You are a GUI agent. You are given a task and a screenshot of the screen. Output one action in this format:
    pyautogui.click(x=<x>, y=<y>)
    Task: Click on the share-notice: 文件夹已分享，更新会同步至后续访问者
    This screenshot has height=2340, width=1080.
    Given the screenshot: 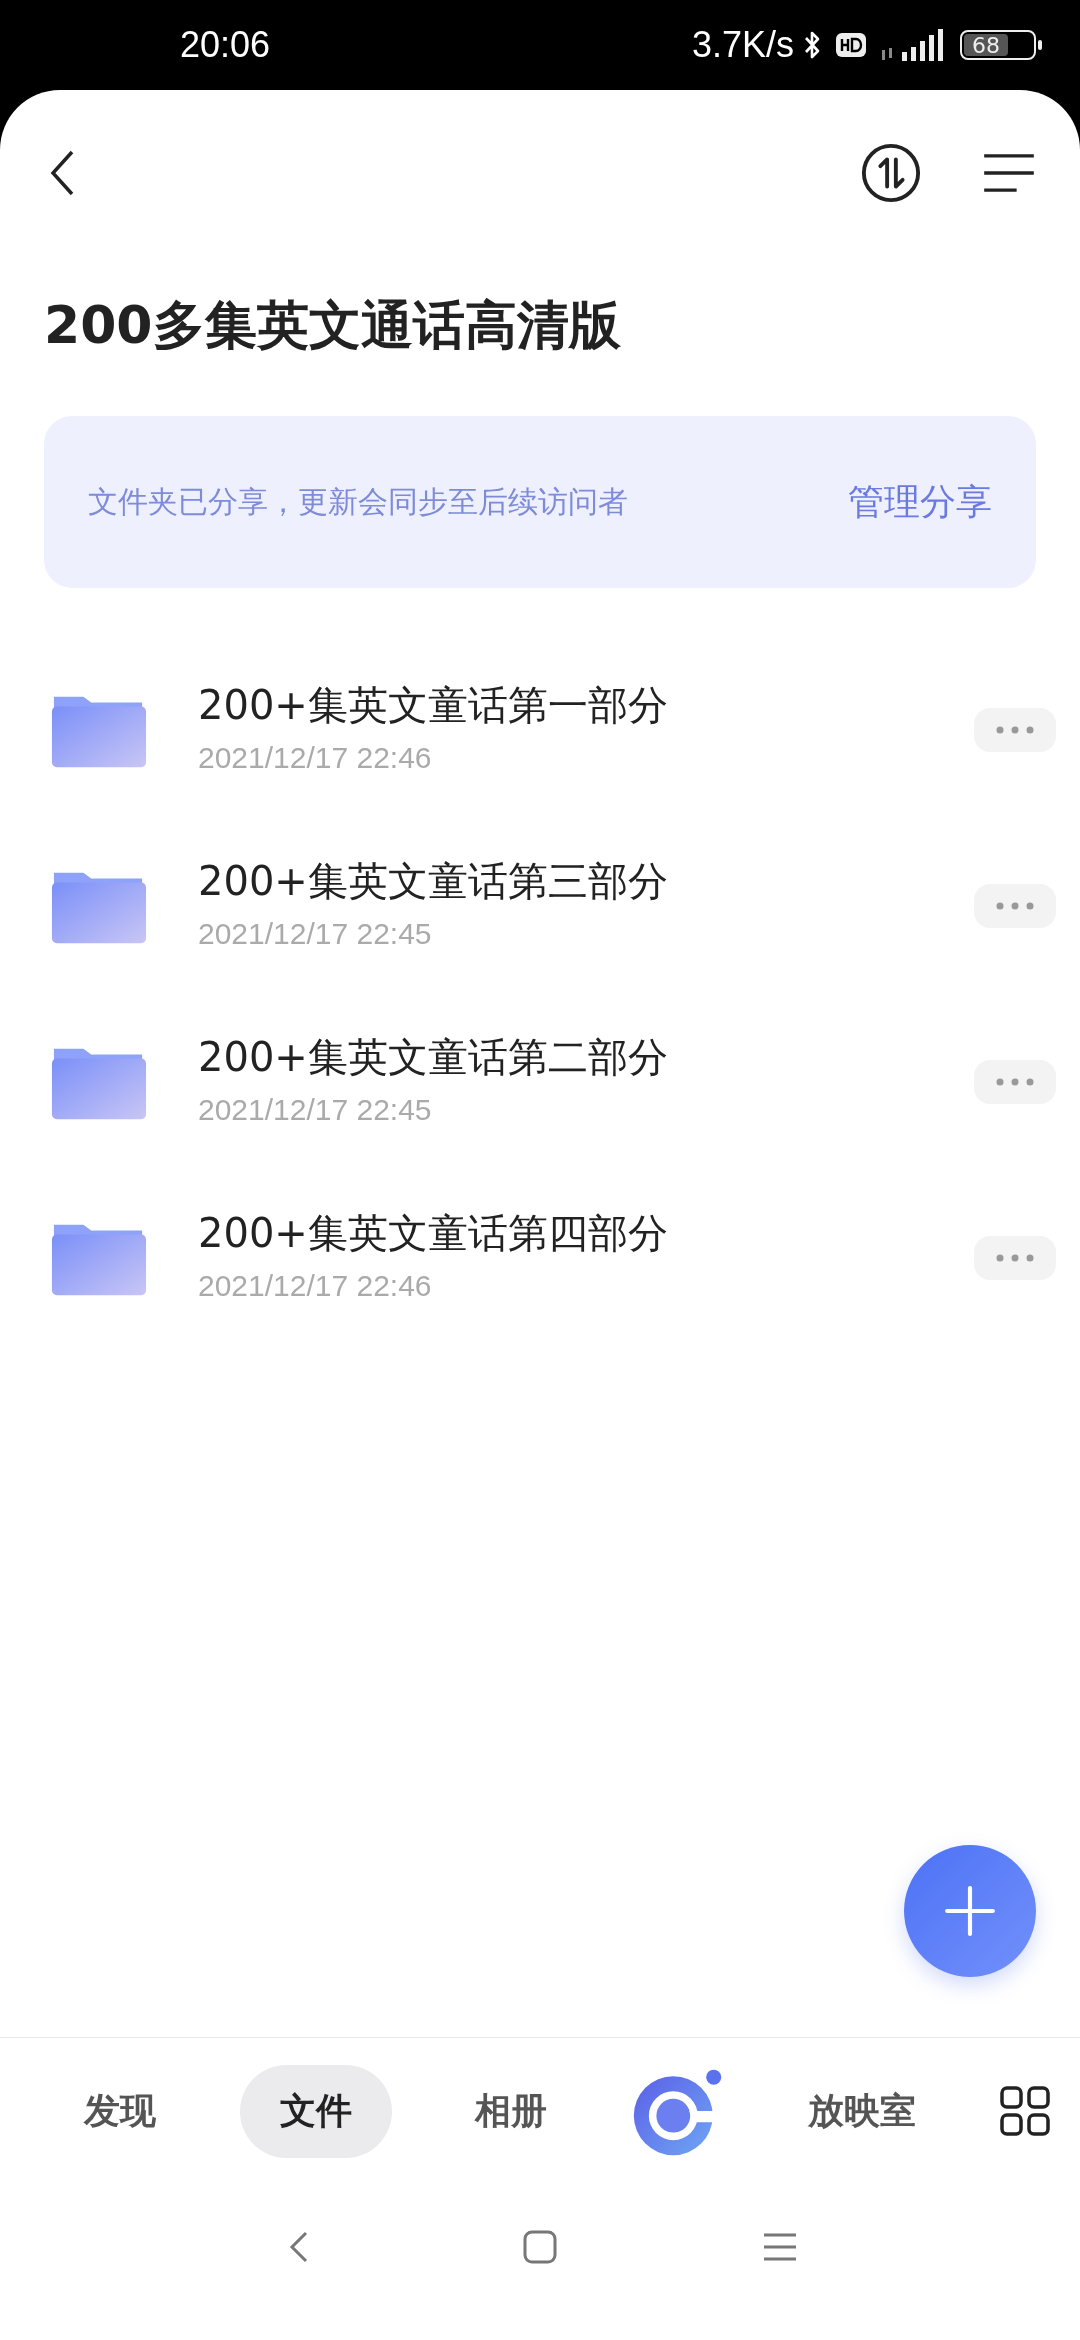 What is the action you would take?
    pyautogui.click(x=358, y=501)
    